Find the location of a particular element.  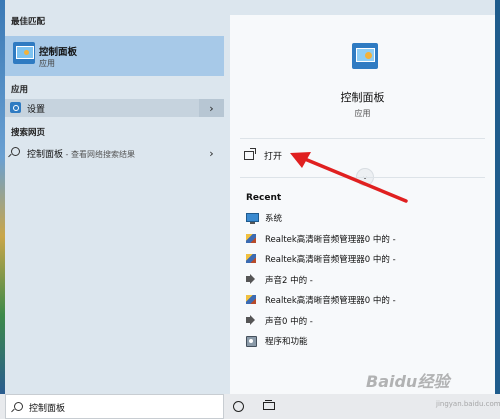

apps-heading: 应用 is located at coordinates (20, 90).